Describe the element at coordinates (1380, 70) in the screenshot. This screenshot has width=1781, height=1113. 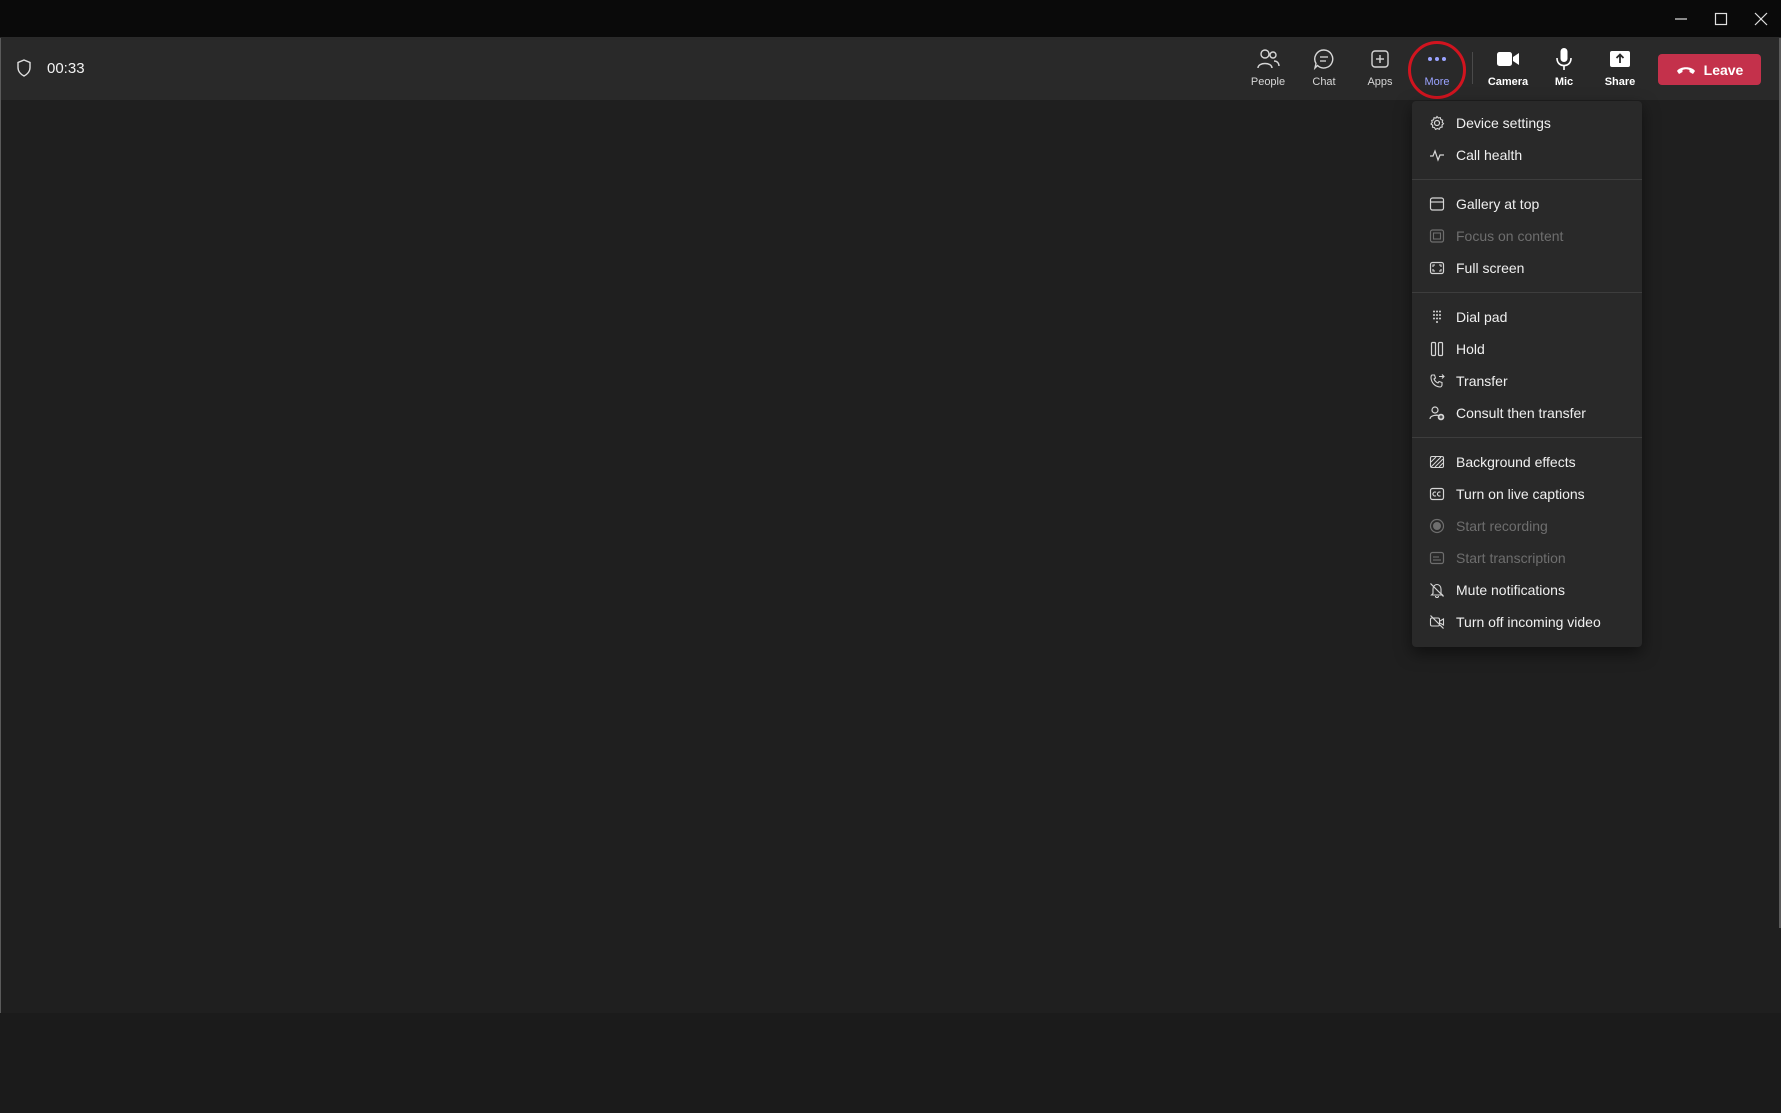
I see `apps-button: Apps` at that location.